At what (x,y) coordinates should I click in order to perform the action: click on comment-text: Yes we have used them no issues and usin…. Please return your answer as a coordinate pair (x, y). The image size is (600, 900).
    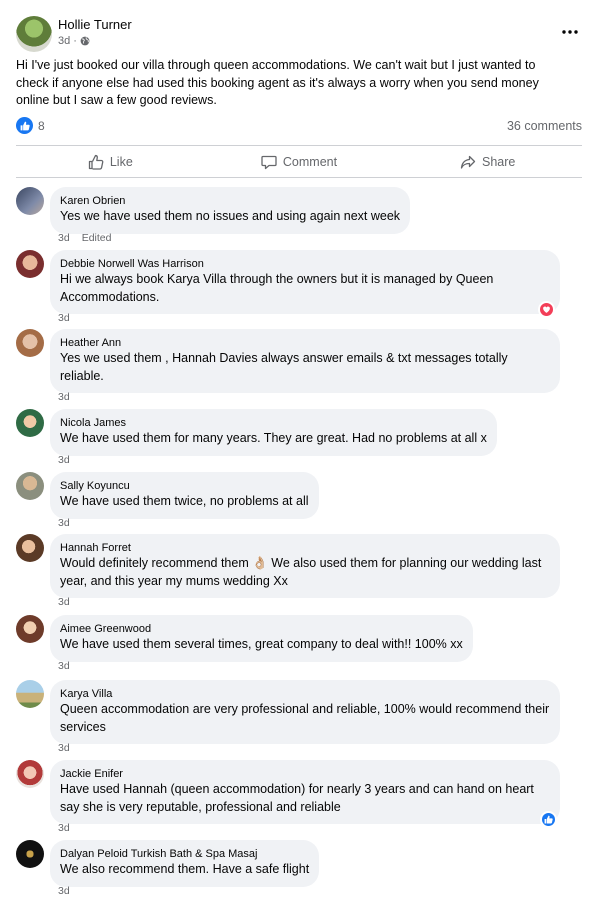
    Looking at the image, I should click on (230, 216).